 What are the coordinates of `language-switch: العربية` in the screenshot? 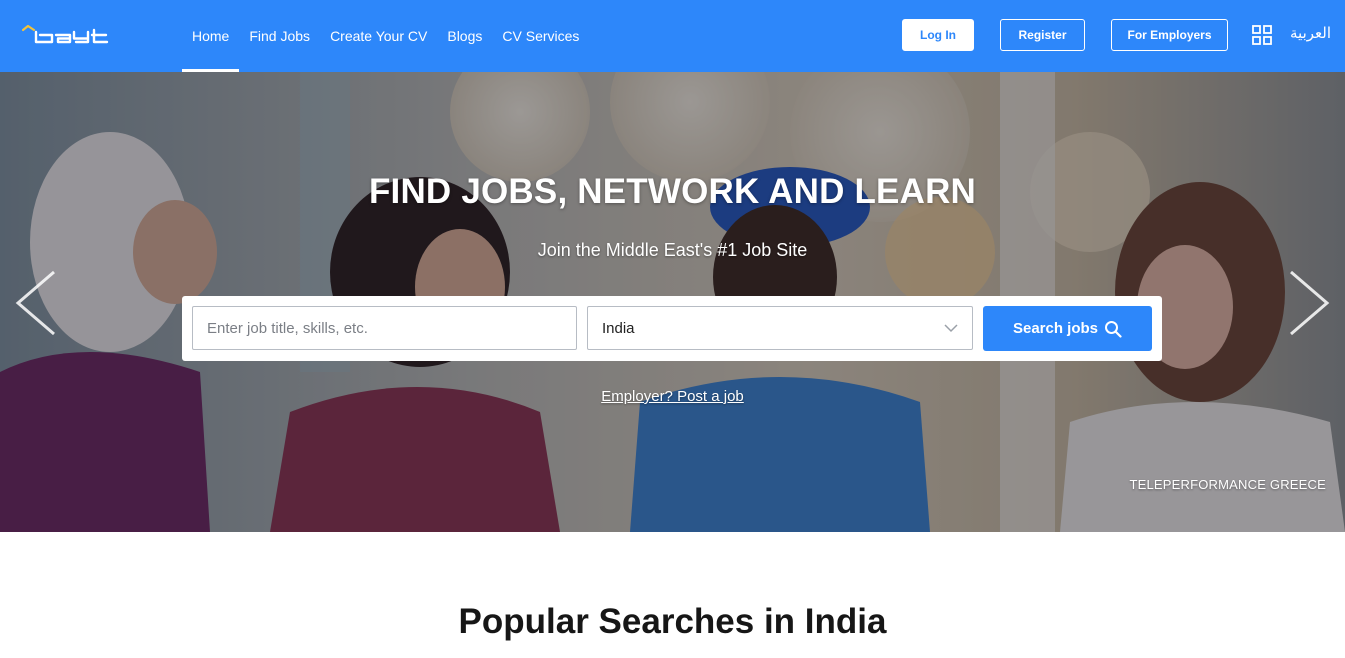 It's located at (1310, 33).